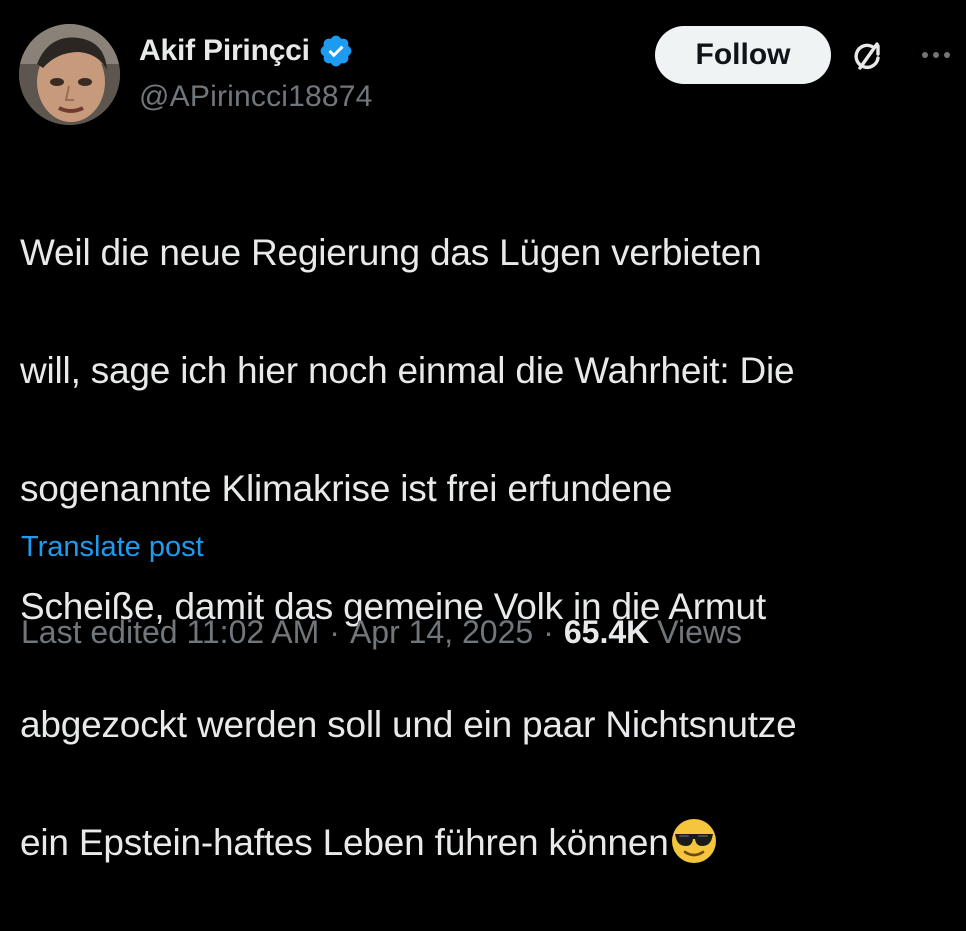 The height and width of the screenshot is (931, 966). What do you see at coordinates (224, 51) in the screenshot?
I see `author-display-name: Akif Pirinçci` at bounding box center [224, 51].